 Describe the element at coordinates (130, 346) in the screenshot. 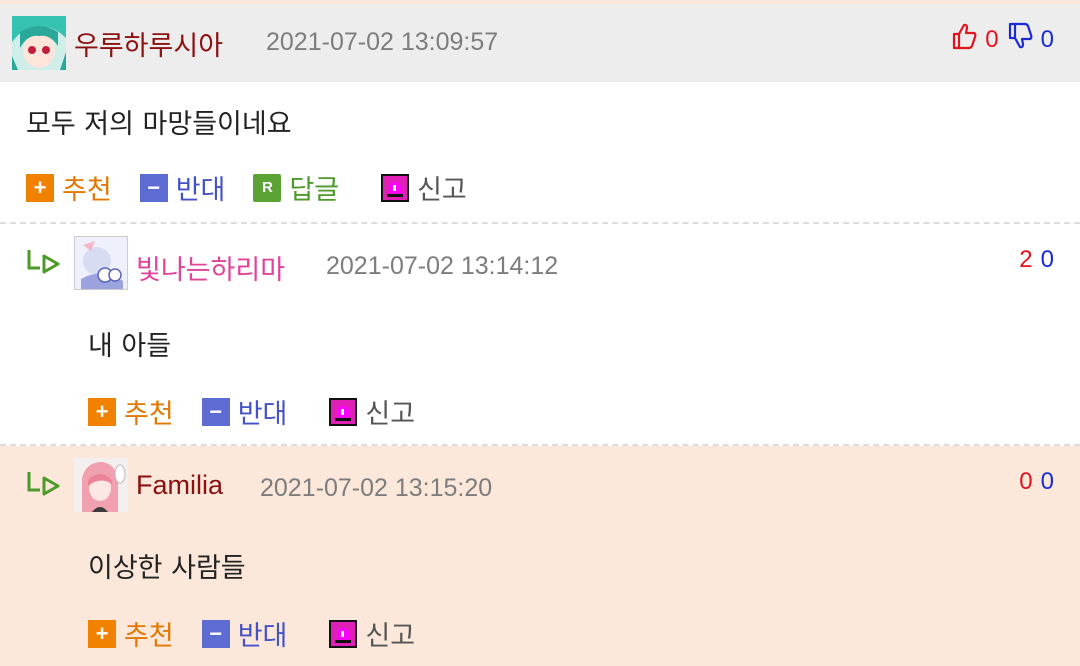

I see `comment-text: 내 아들` at that location.